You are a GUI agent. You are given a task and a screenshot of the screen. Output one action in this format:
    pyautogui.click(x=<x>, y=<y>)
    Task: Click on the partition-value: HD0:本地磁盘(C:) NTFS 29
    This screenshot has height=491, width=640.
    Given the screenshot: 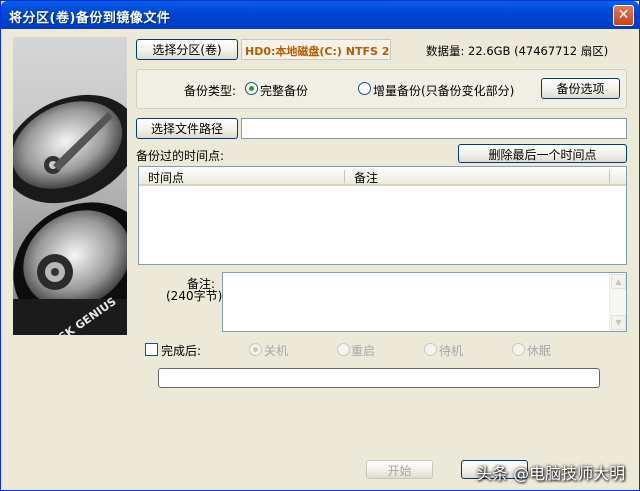 What is the action you would take?
    pyautogui.click(x=318, y=51)
    